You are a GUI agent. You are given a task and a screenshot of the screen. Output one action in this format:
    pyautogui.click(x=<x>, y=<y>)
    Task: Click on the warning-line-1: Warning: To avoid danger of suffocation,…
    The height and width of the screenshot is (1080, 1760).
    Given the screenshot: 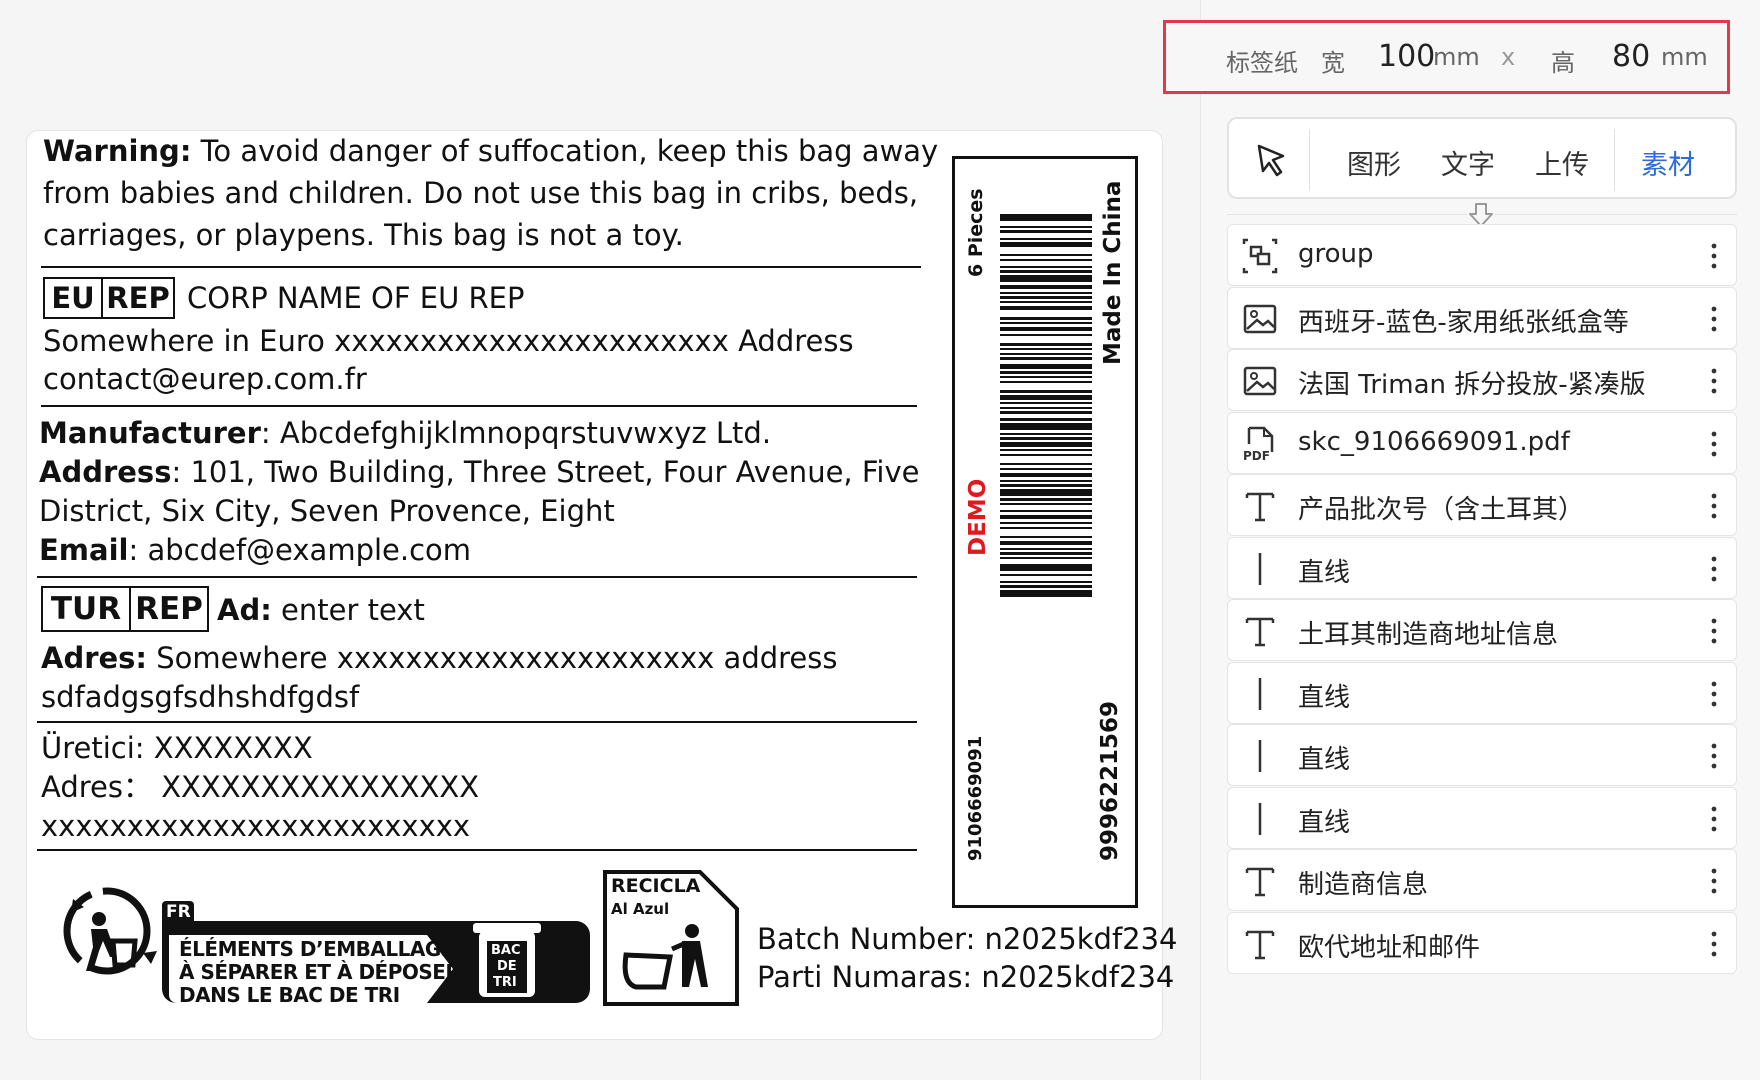 What is the action you would take?
    pyautogui.click(x=490, y=151)
    